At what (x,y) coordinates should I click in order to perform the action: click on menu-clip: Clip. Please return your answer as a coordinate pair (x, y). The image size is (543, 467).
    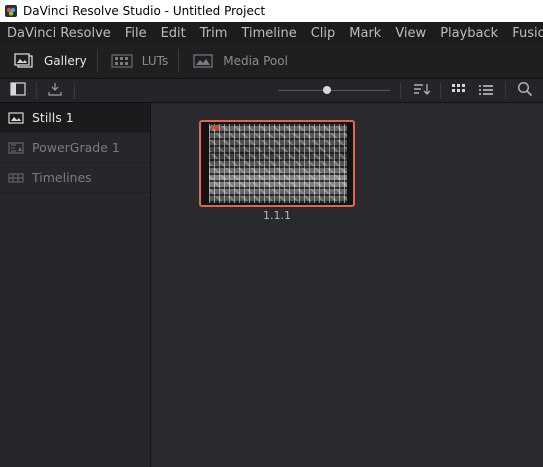
    Looking at the image, I should click on (323, 33).